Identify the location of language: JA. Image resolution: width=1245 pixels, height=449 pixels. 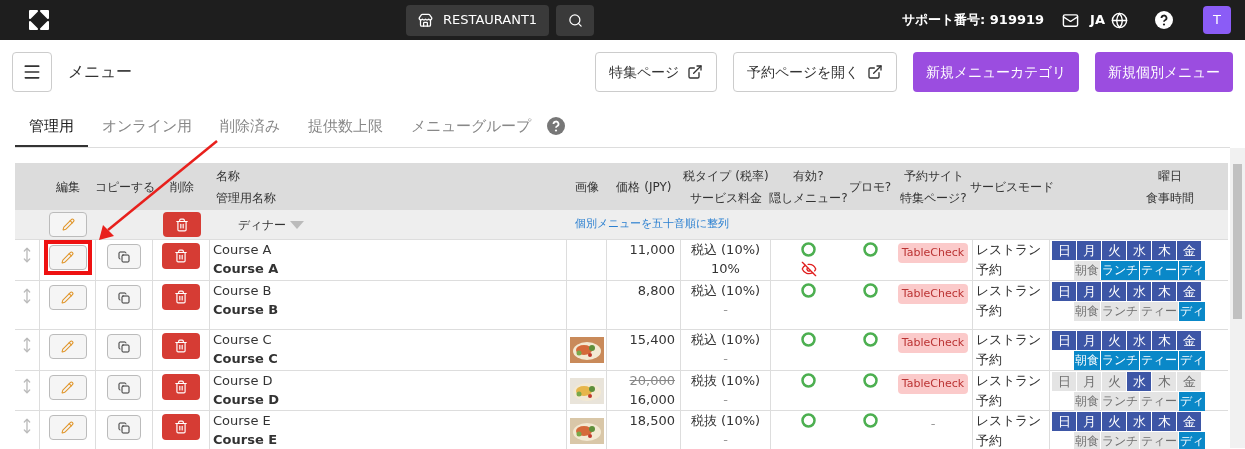
(1097, 20).